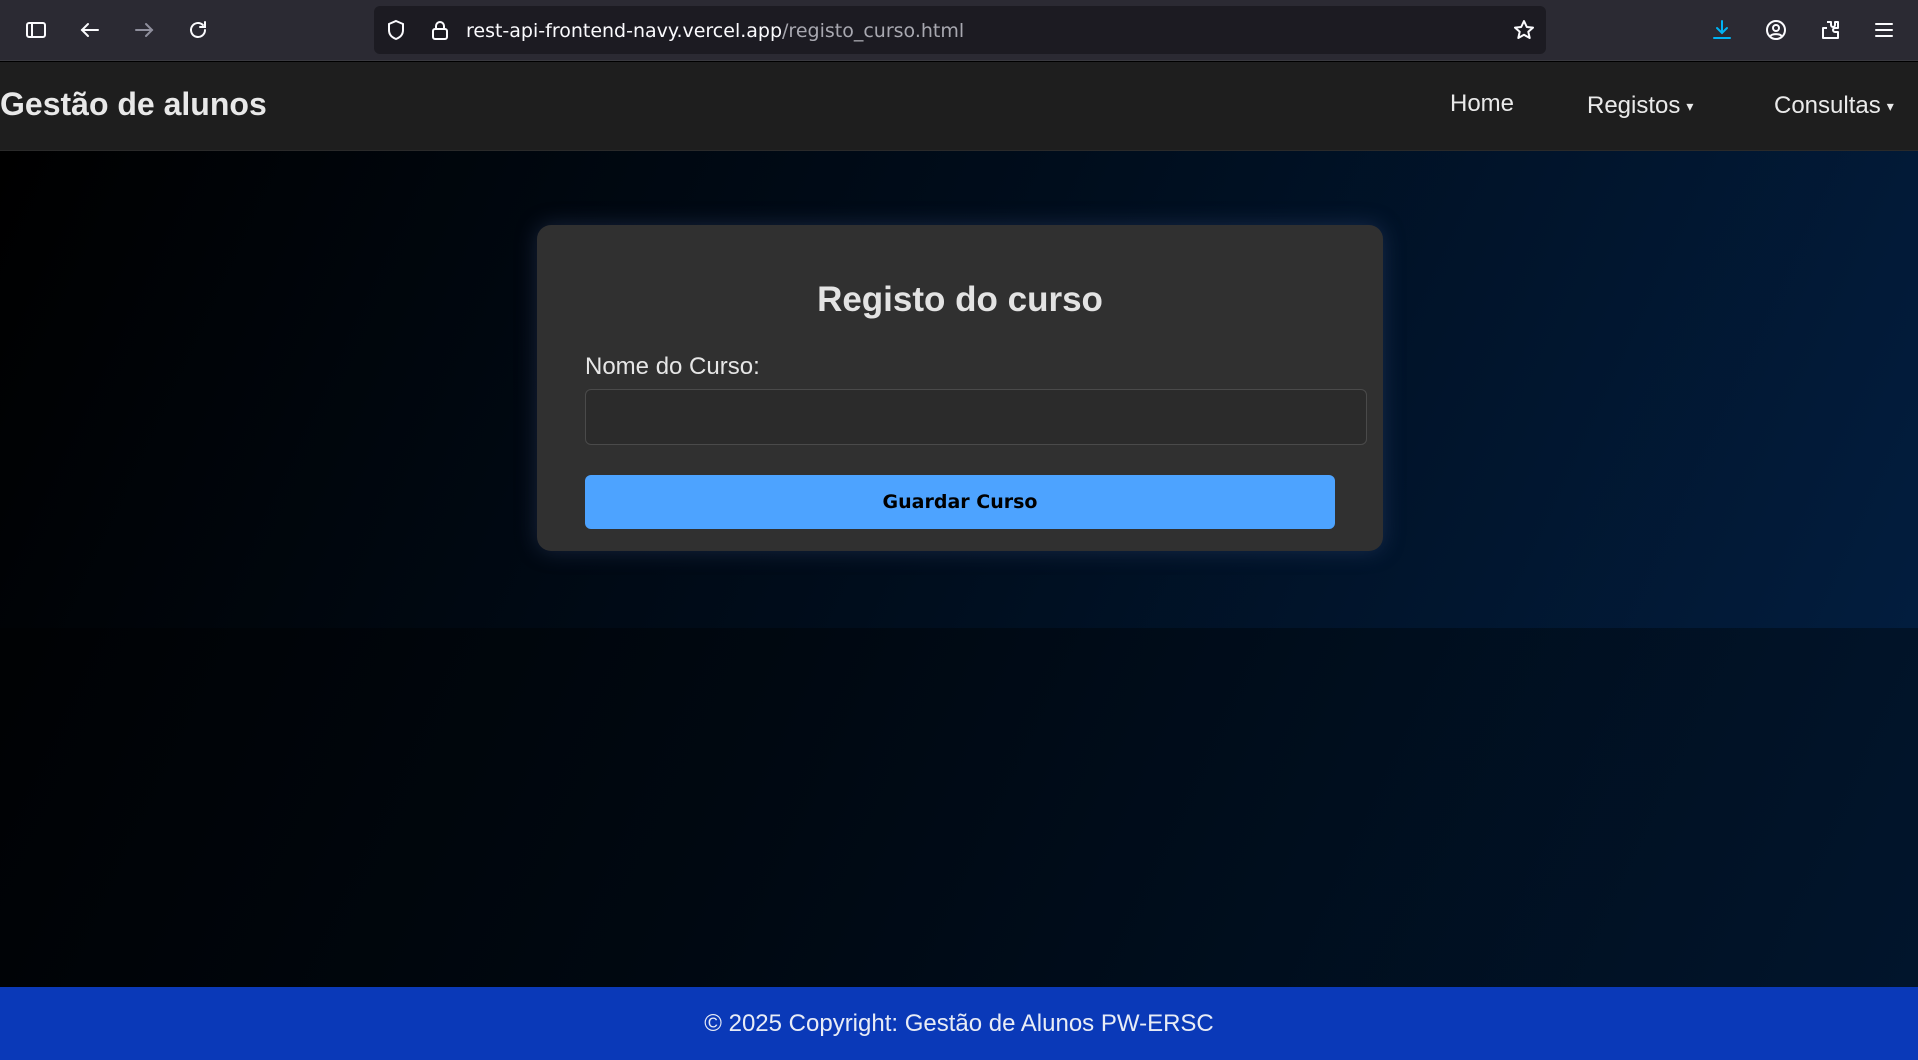 Image resolution: width=1918 pixels, height=1060 pixels. I want to click on forward-icon, so click(144, 30).